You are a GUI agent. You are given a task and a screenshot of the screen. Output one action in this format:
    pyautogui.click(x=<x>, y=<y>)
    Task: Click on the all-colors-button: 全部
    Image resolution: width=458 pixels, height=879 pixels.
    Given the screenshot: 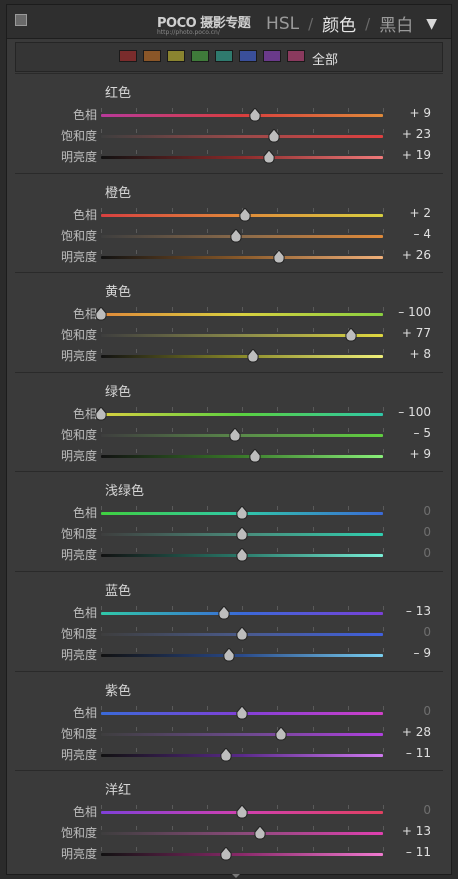 What is the action you would take?
    pyautogui.click(x=325, y=58)
    